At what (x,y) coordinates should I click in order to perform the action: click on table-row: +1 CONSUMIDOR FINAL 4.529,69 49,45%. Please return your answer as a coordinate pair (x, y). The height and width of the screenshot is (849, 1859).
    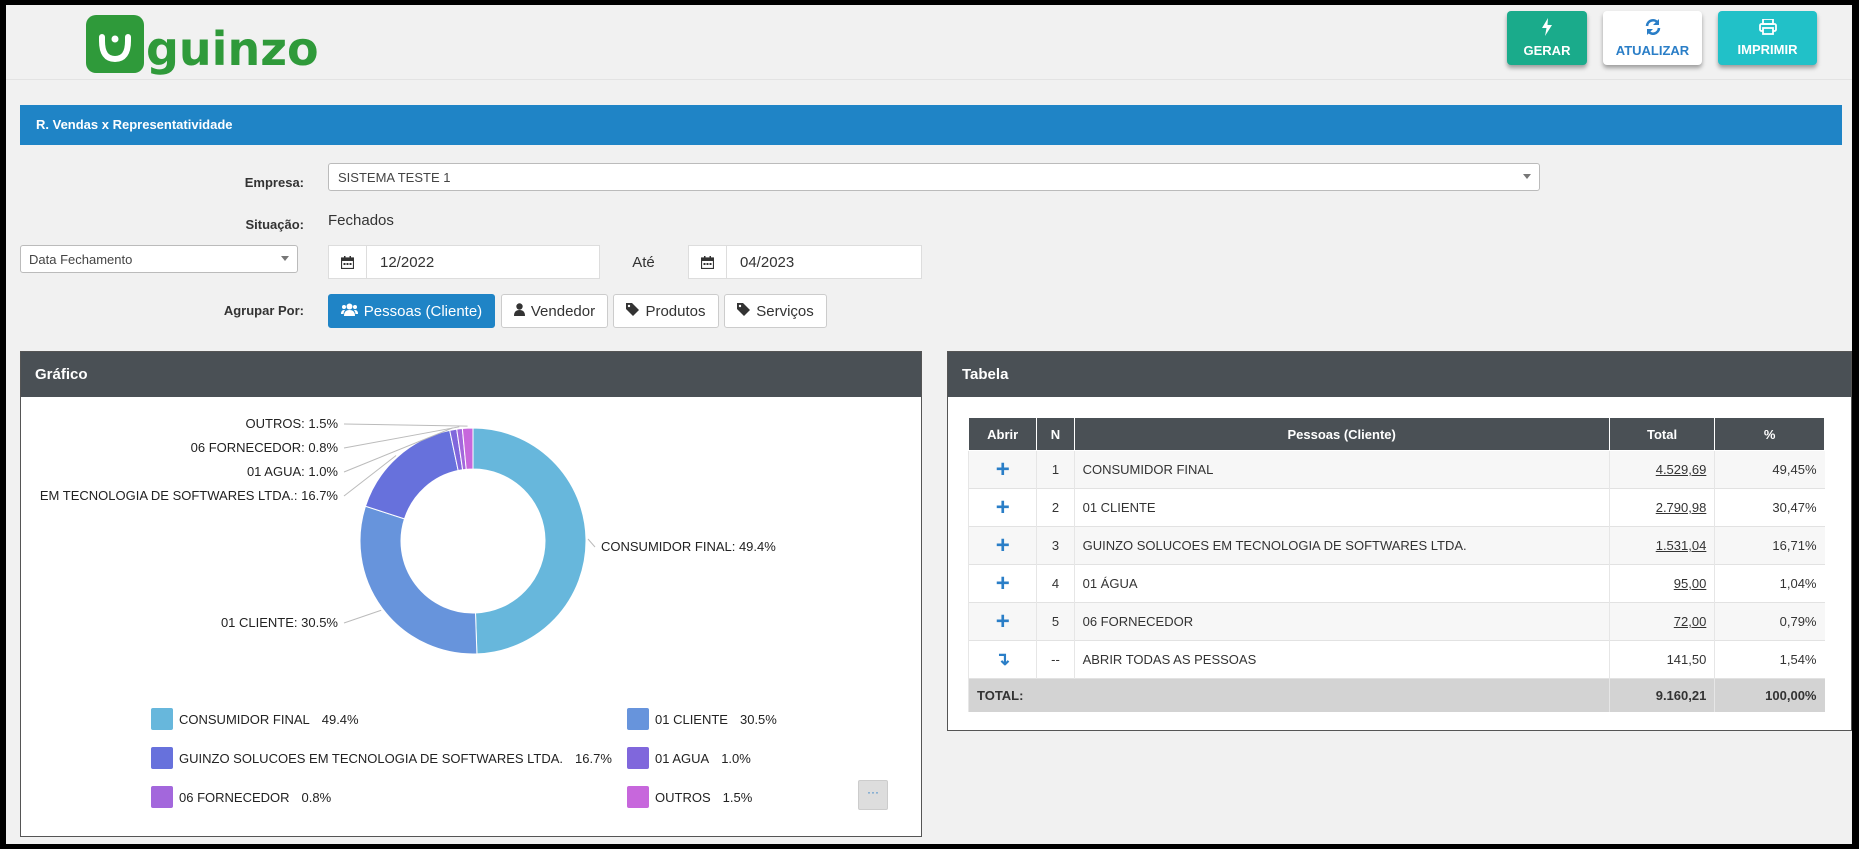
    Looking at the image, I should click on (1396, 469).